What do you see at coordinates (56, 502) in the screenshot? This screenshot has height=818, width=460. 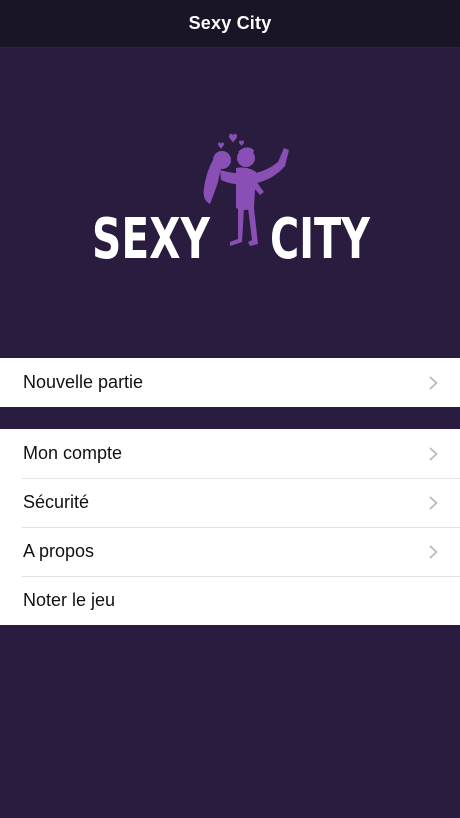 I see `menu-item-label: Sécurité` at bounding box center [56, 502].